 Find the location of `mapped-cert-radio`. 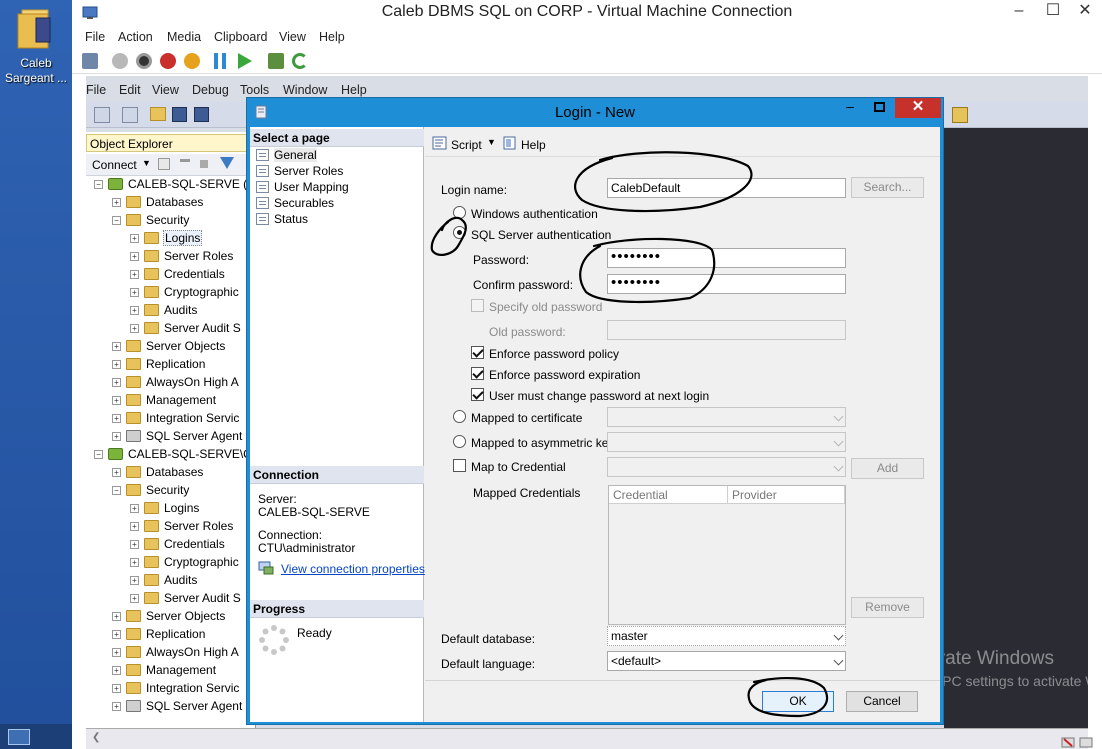

mapped-cert-radio is located at coordinates (459, 416).